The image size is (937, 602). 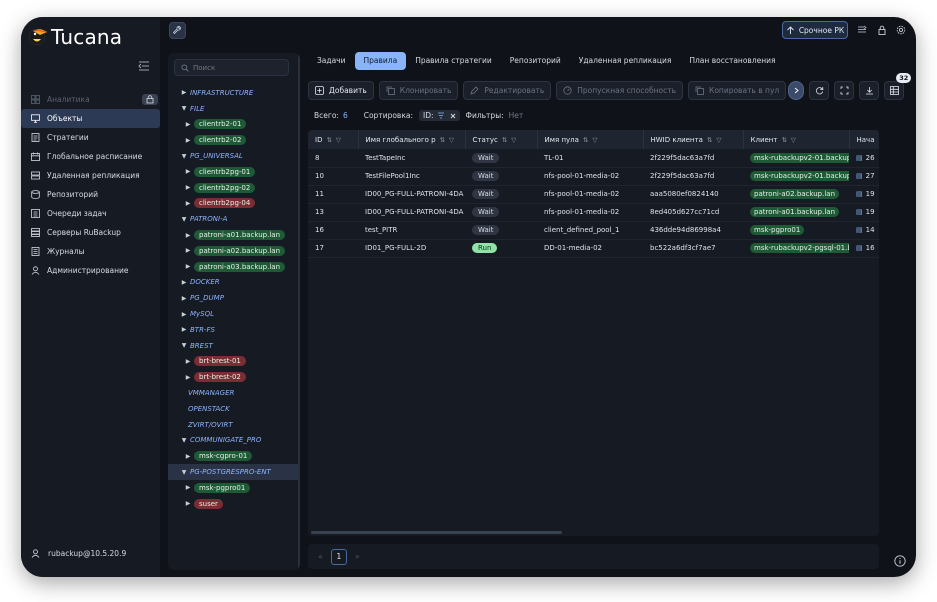 I want to click on sidebar-item-7: Серверы RuBackup, so click(x=90, y=232).